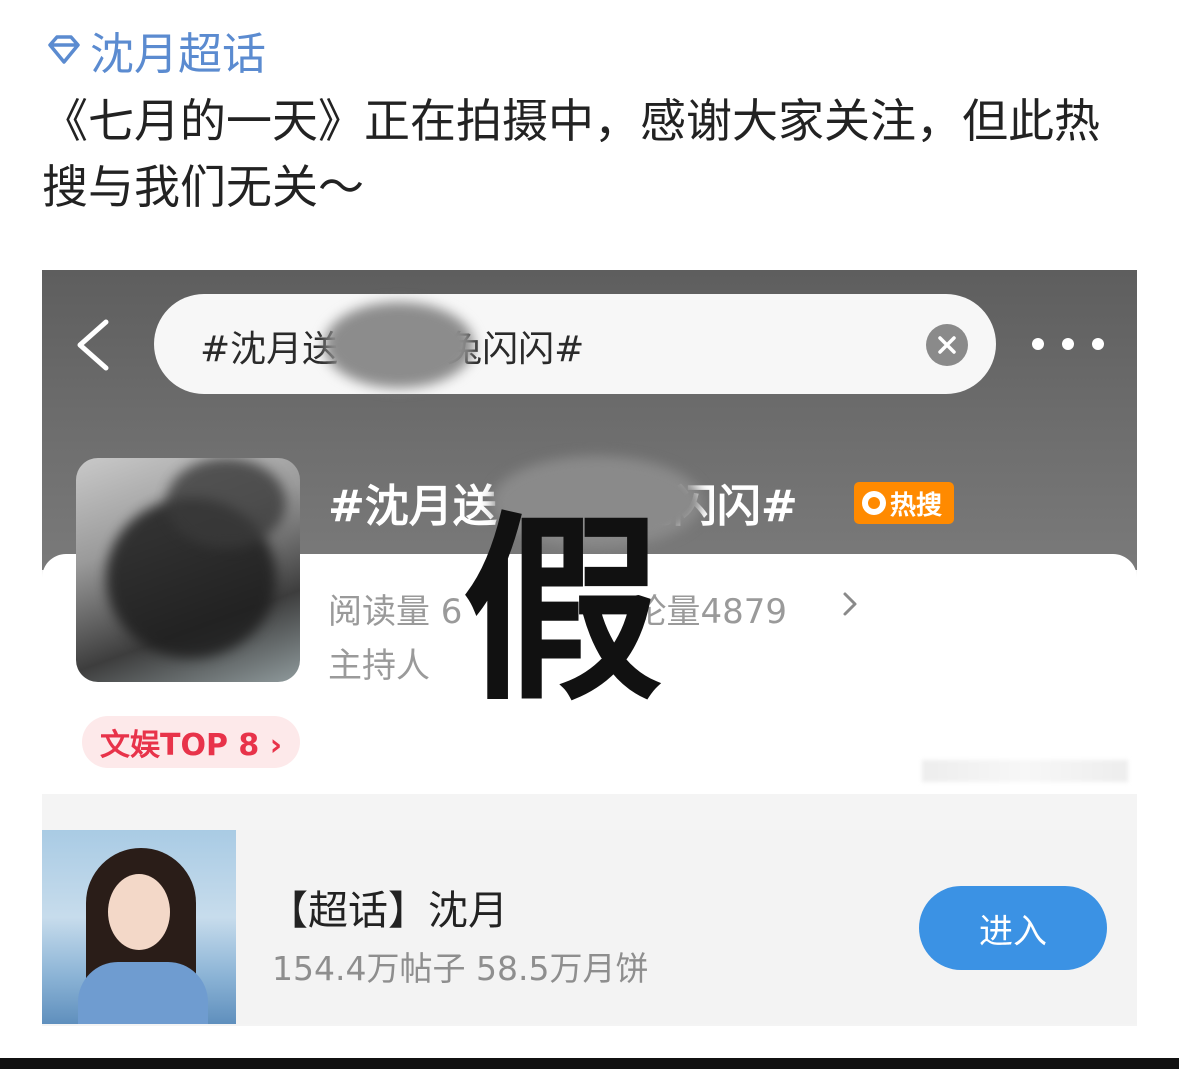  Describe the element at coordinates (64, 50) in the screenshot. I see `diamond-icon` at that location.